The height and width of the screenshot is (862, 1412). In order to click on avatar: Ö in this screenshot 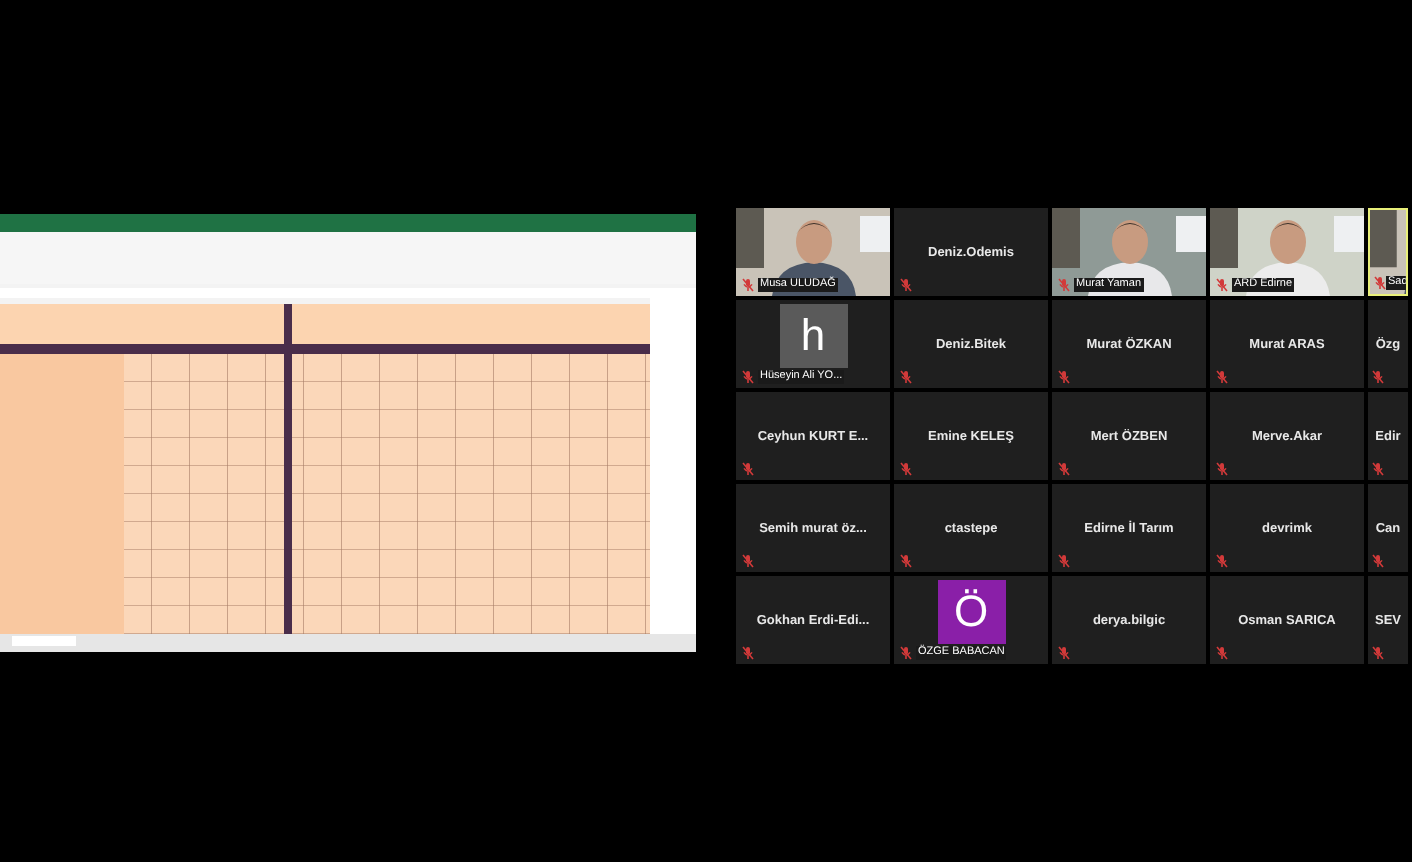, I will do `click(971, 612)`.